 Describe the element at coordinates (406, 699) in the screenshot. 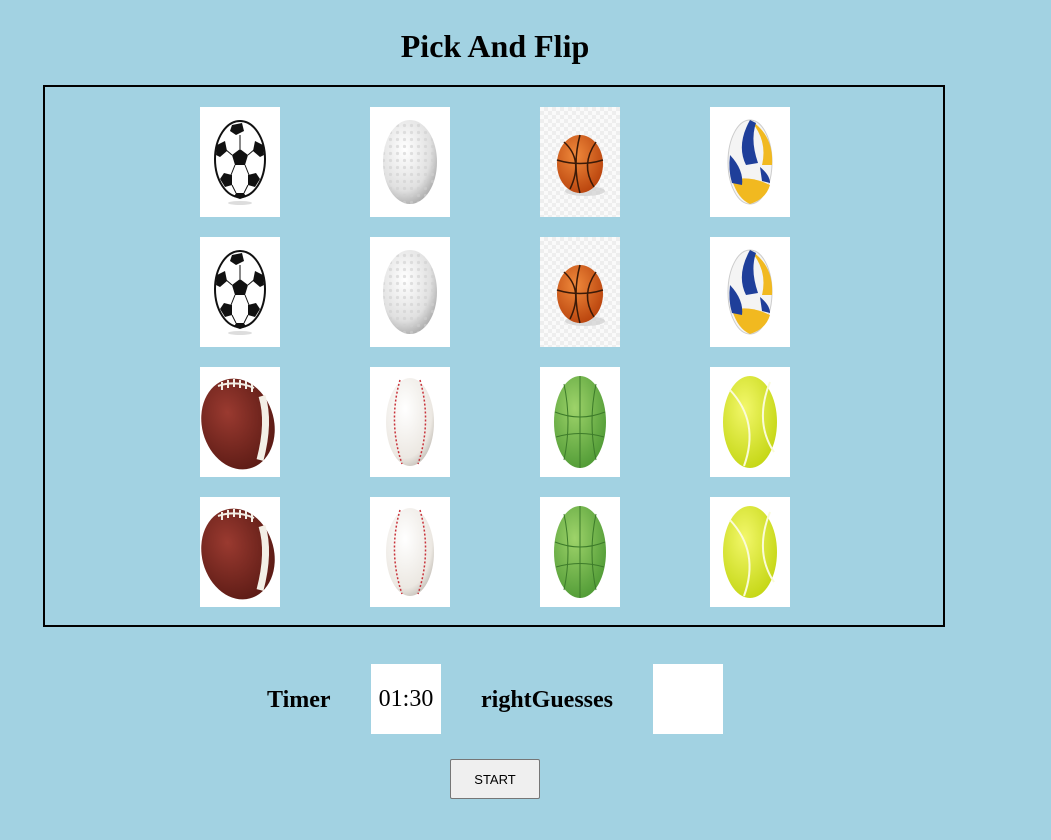

I see `timer-display: 01:30` at that location.